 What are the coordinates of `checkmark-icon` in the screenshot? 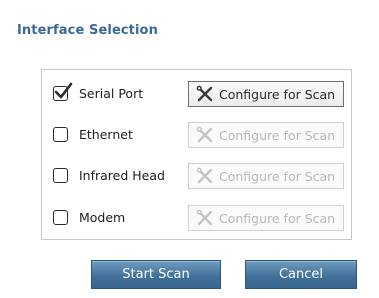 It's located at (63, 90).